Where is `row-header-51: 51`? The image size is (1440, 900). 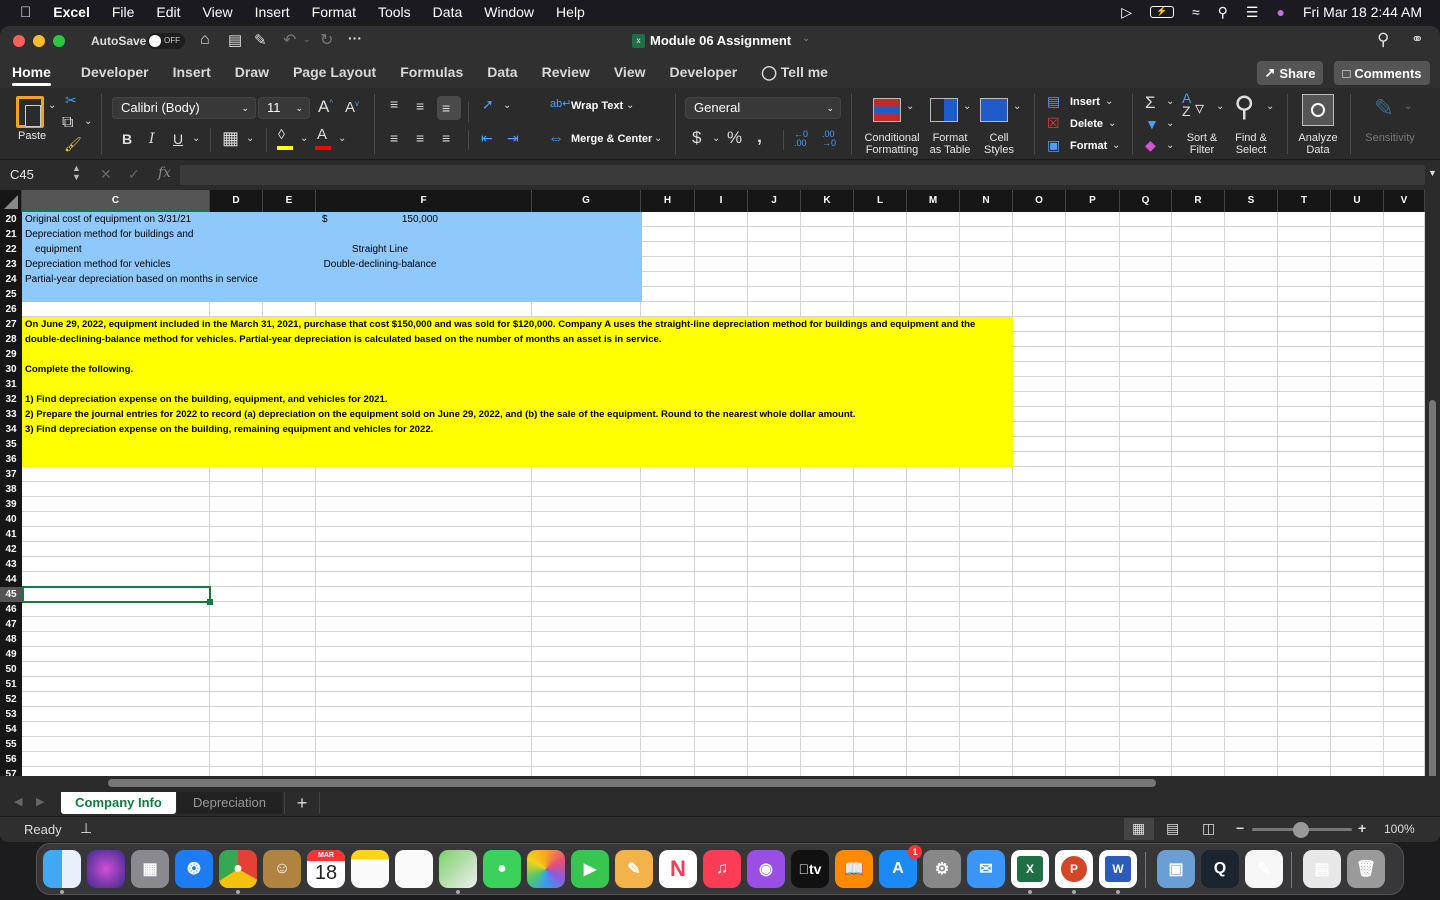 row-header-51: 51 is located at coordinates (11, 684).